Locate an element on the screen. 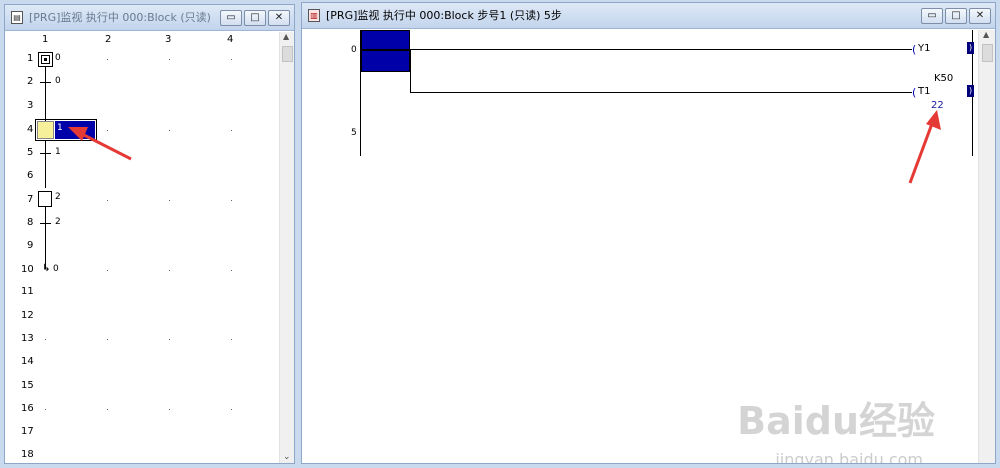 This screenshot has height=468, width=1000. row-number: 14 is located at coordinates (27, 361).